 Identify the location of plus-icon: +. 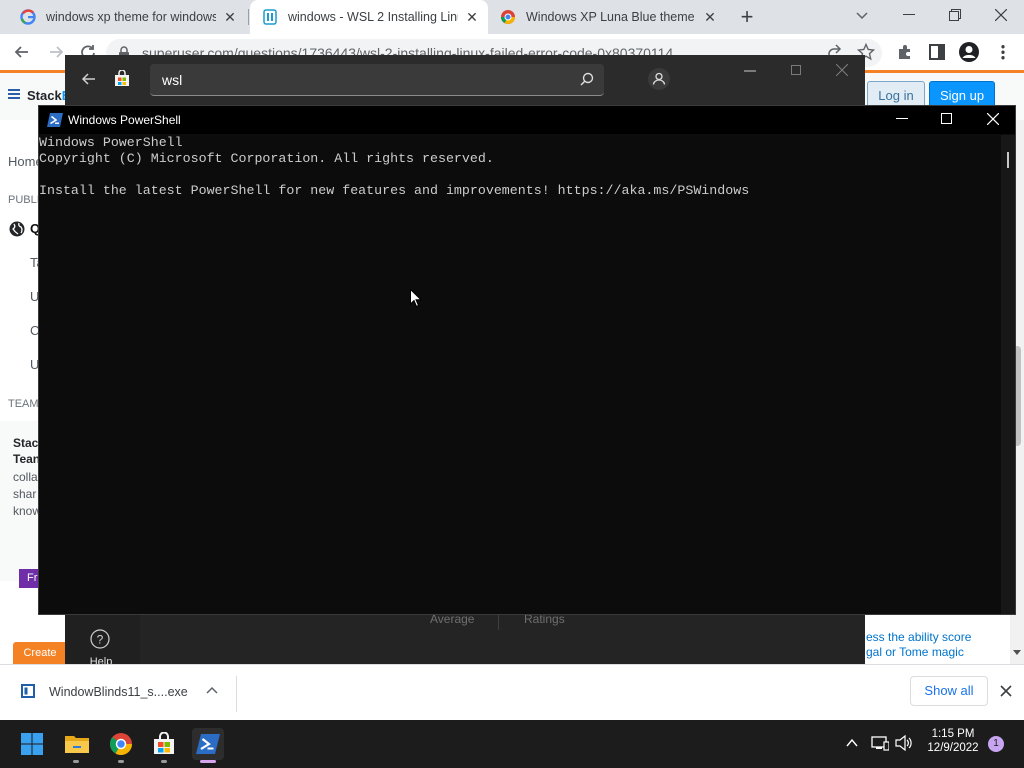
(747, 16).